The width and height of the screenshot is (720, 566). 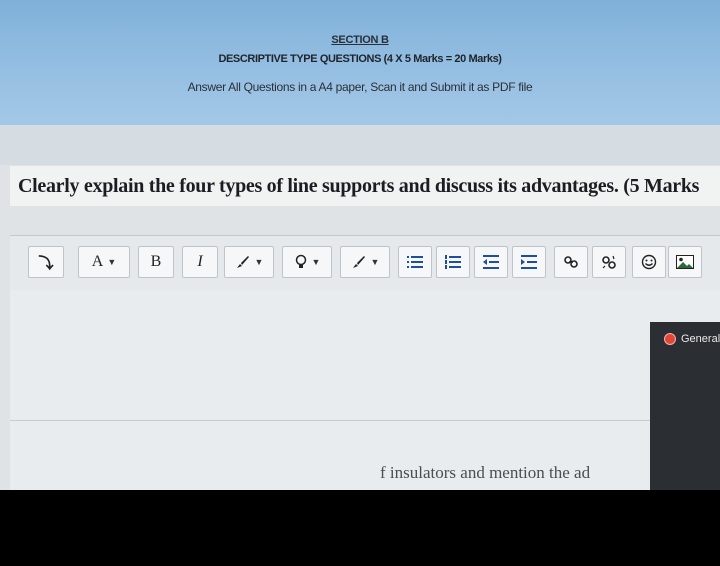 I want to click on numbered-list-icon, so click(x=453, y=262).